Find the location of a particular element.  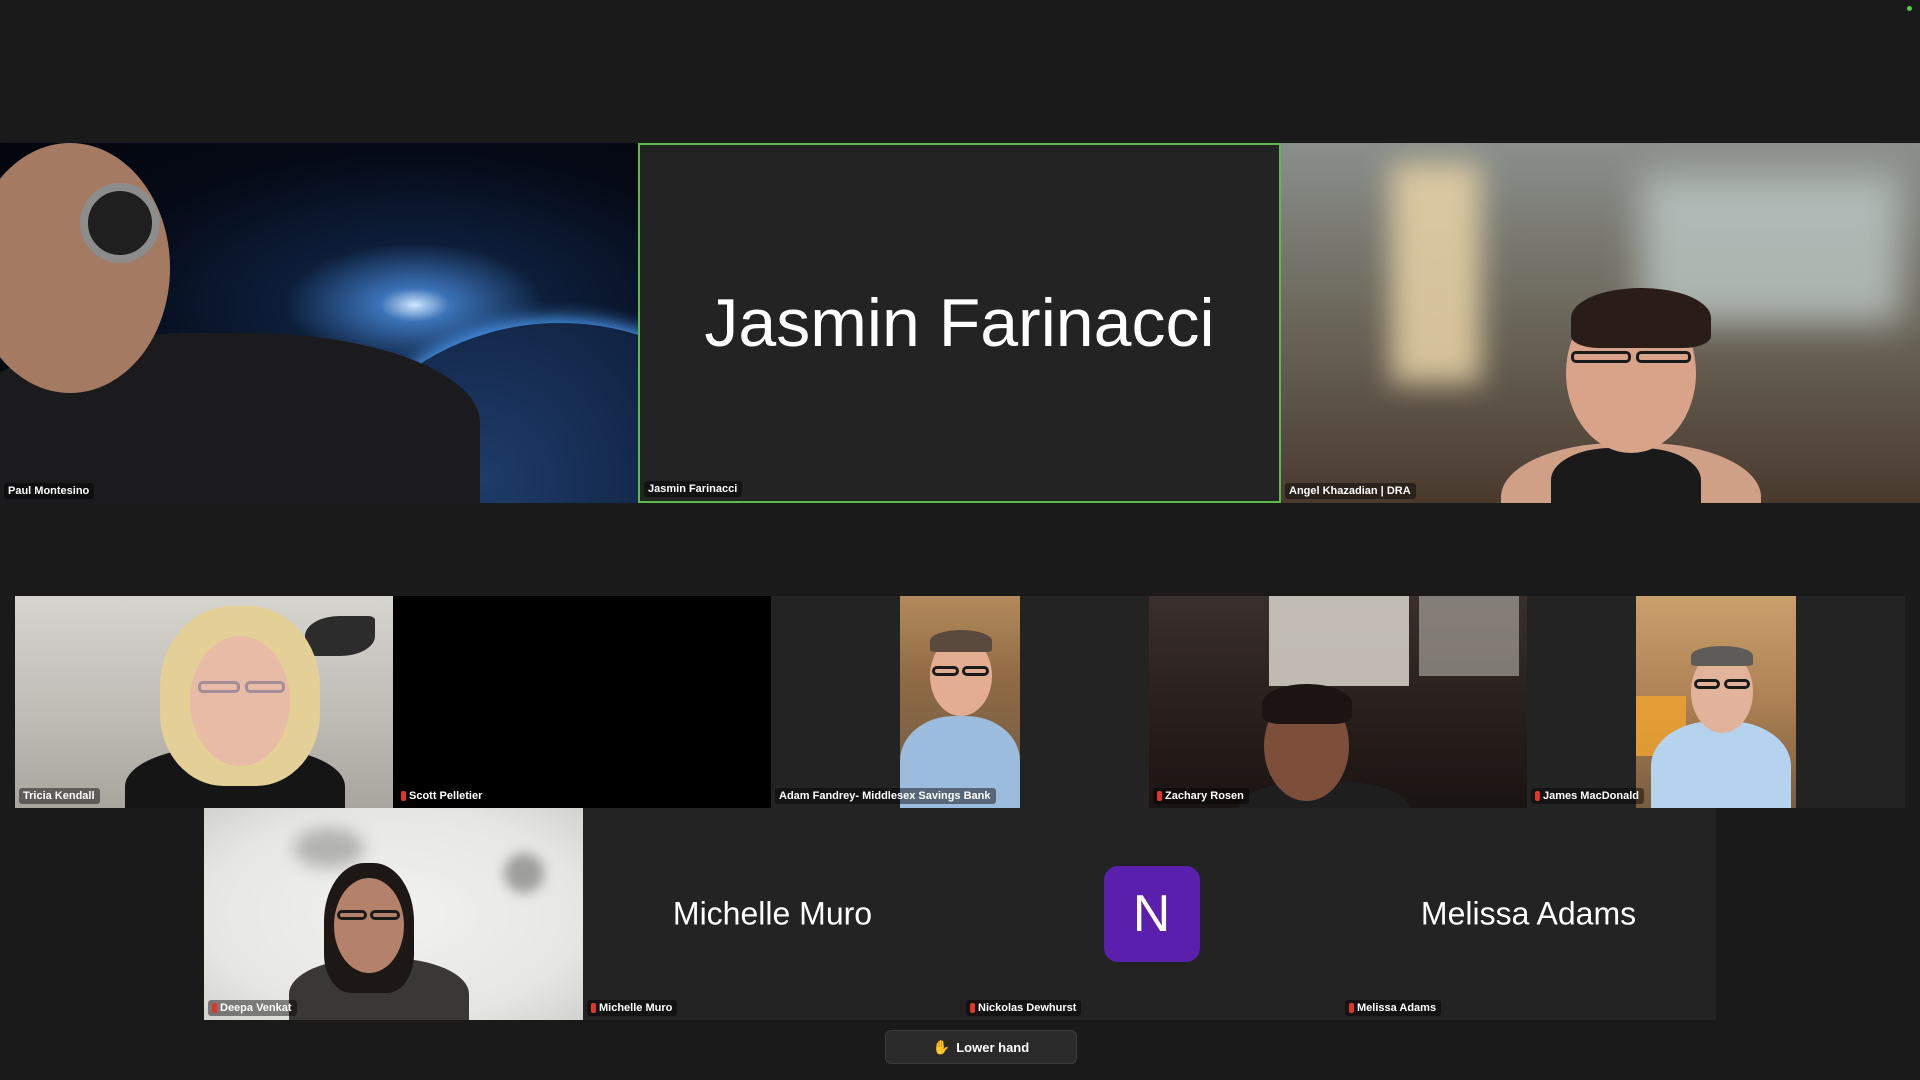

participant-video-tricia is located at coordinates (204, 702).